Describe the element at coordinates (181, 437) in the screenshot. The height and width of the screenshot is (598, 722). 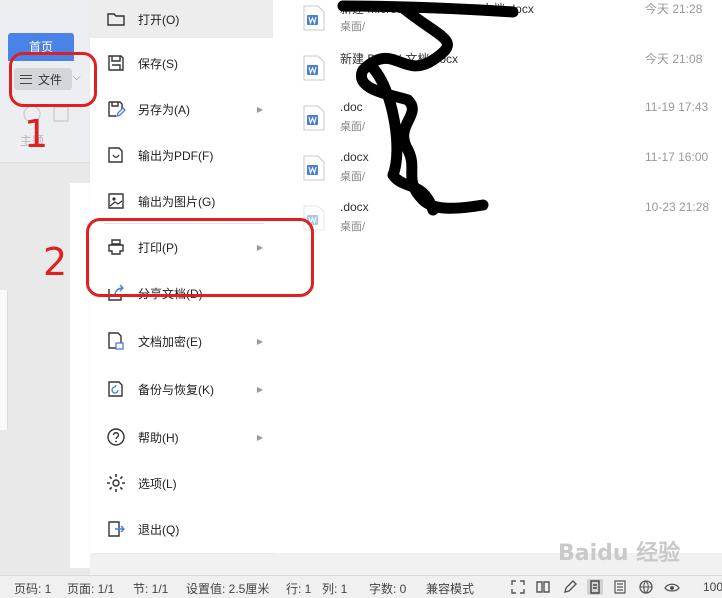
I see `menu-item-help: 帮助(H) ▶` at that location.